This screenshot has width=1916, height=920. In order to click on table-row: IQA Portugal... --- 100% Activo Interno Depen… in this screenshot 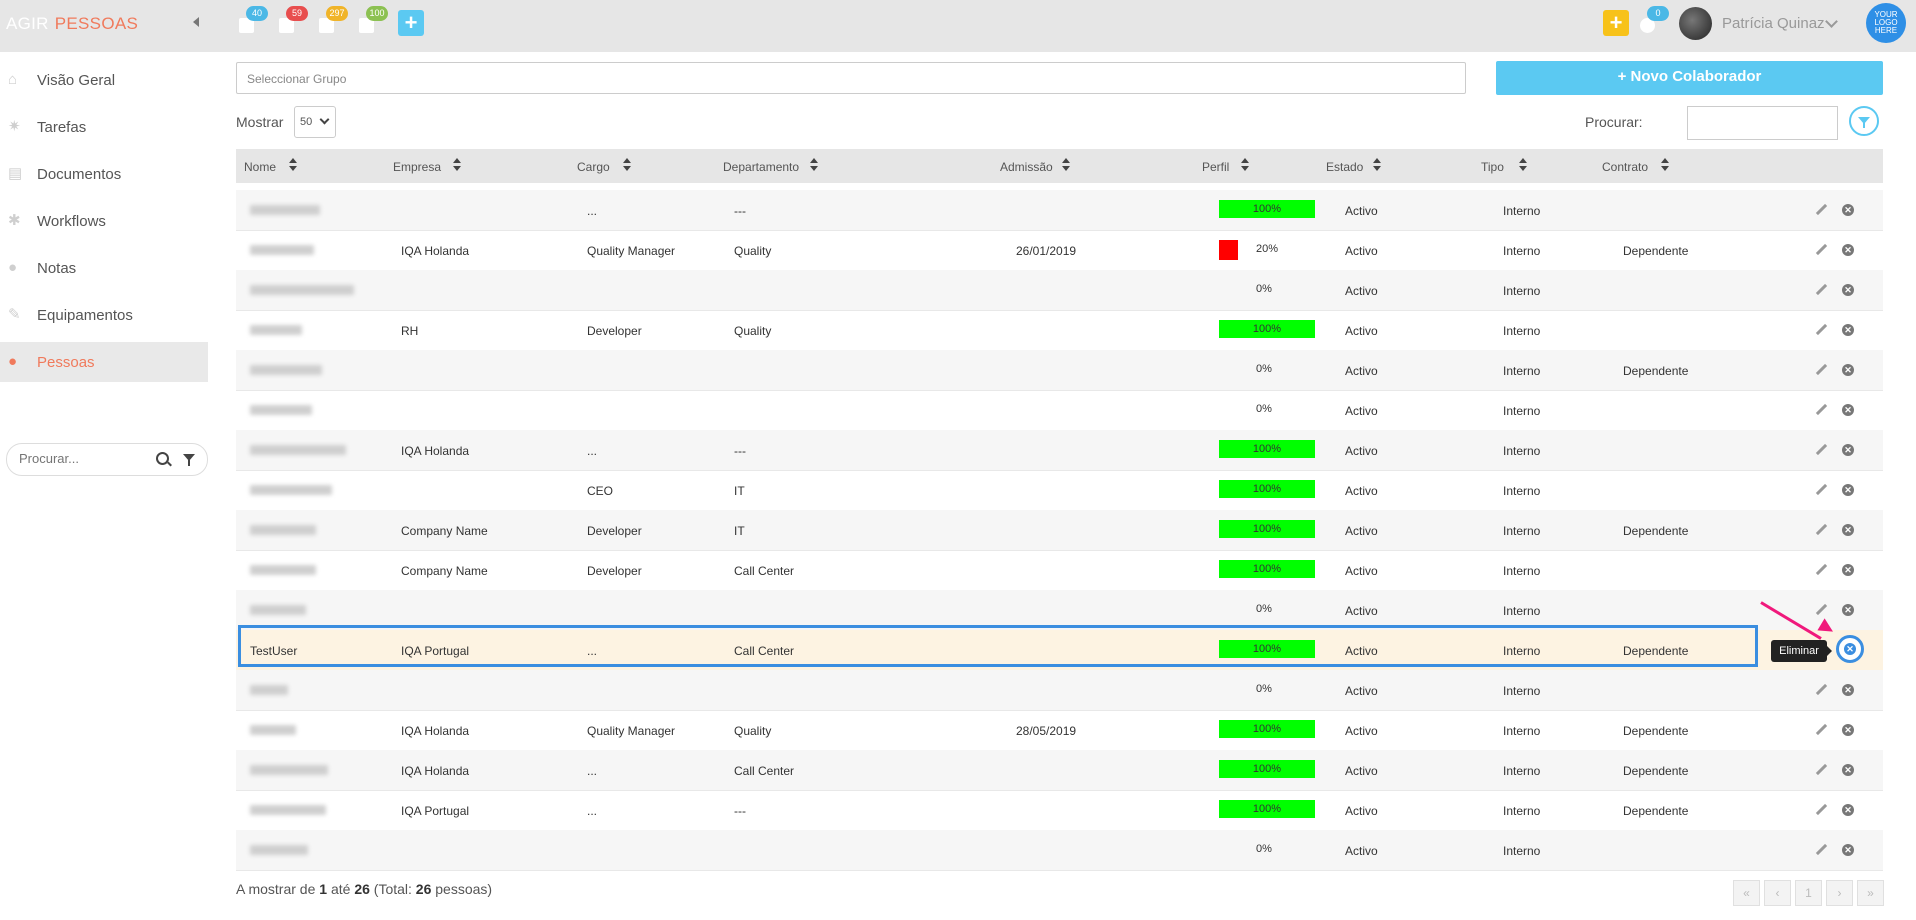, I will do `click(1059, 810)`.